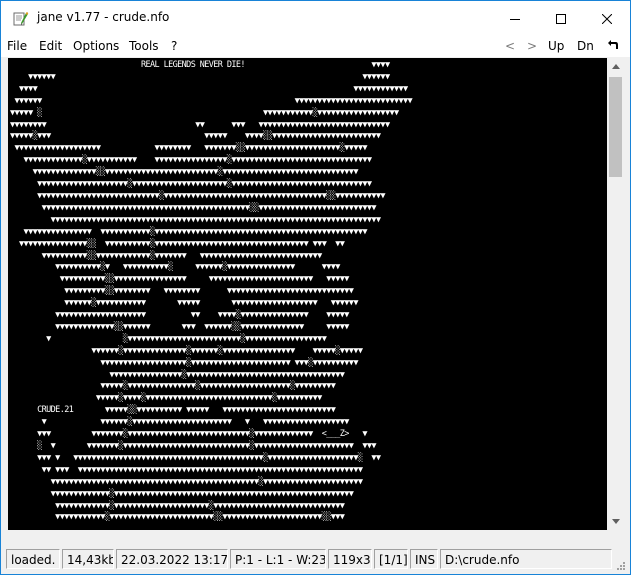 The image size is (631, 575). Describe the element at coordinates (50, 46) in the screenshot. I see `menu-edit: Edit` at that location.